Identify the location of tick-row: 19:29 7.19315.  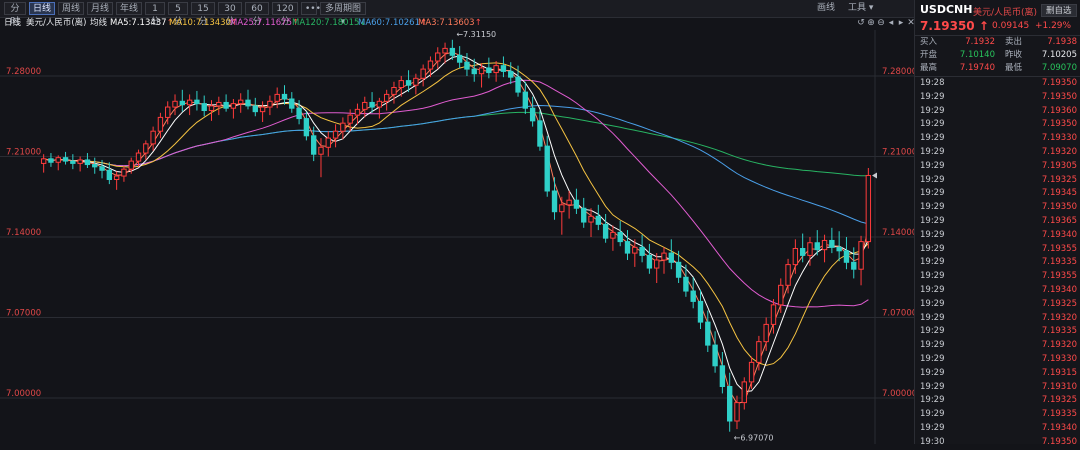
(997, 374).